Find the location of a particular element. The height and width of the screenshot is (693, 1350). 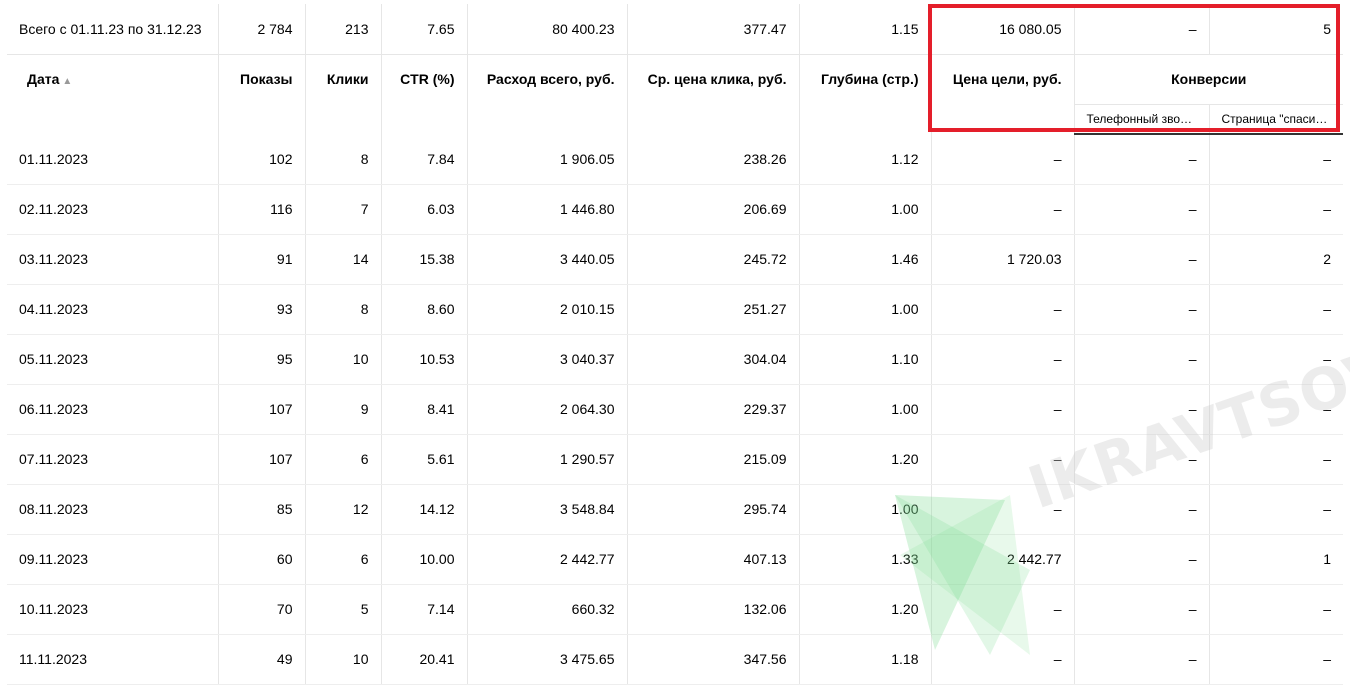

cell-ctr: 10.53 is located at coordinates (423, 359).